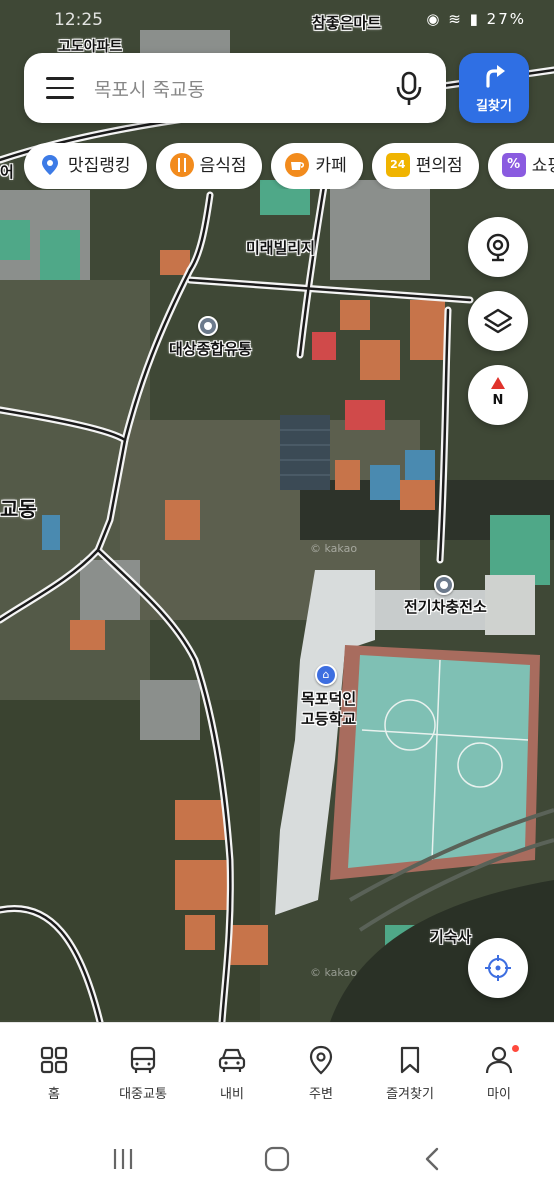 This screenshot has height=1200, width=554. What do you see at coordinates (499, 1060) in the screenshot?
I see `person-icon` at bounding box center [499, 1060].